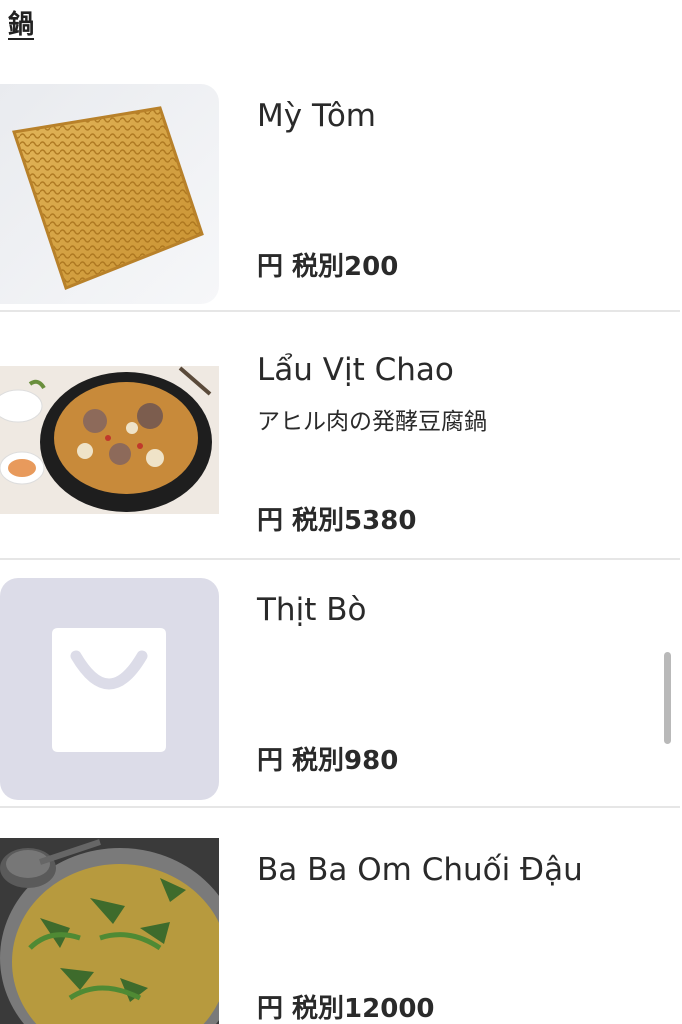 The height and width of the screenshot is (1024, 682). I want to click on item-price: 円 税別980, so click(328, 761).